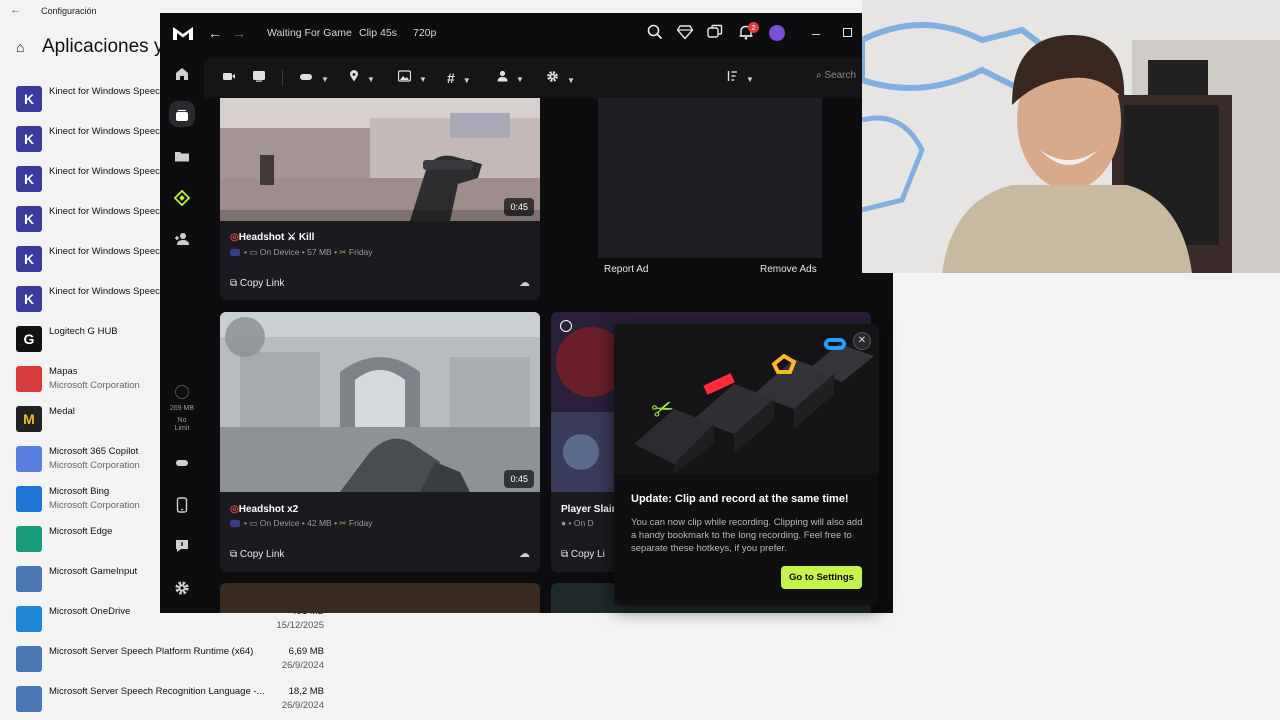 The width and height of the screenshot is (1280, 720). What do you see at coordinates (183, 33) in the screenshot?
I see `medal-logo-icon` at bounding box center [183, 33].